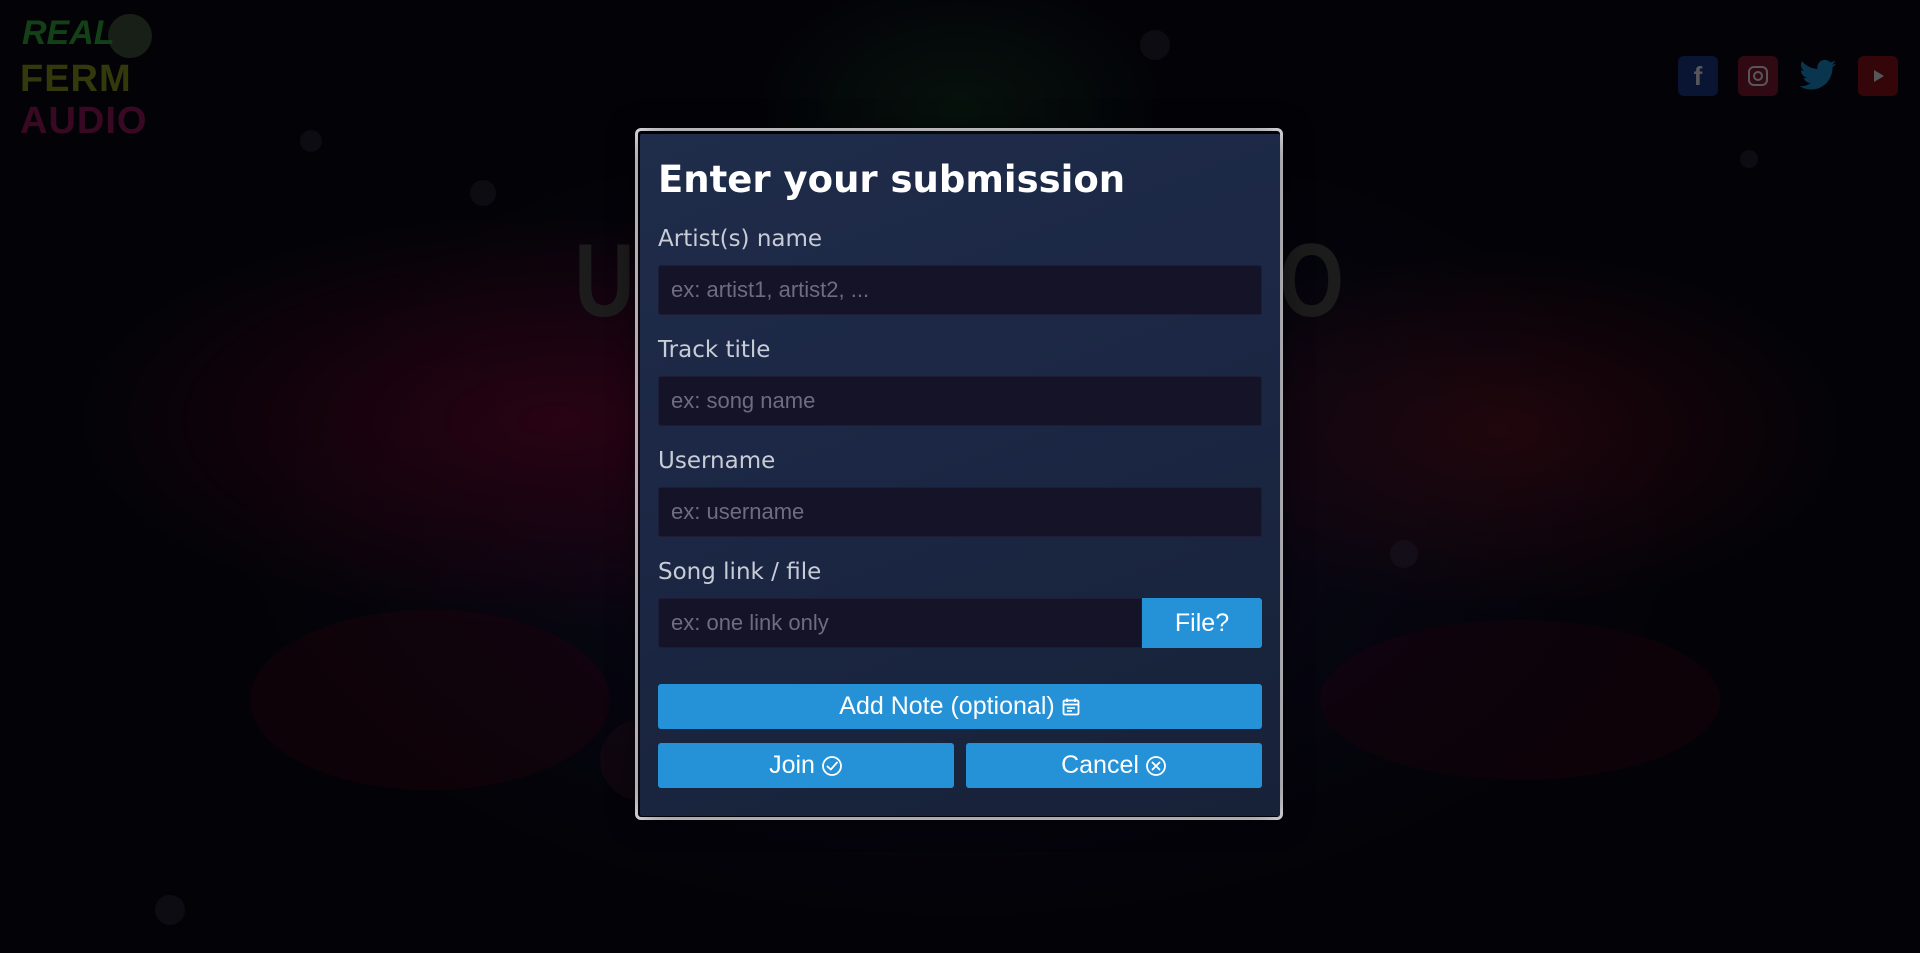 The width and height of the screenshot is (1920, 953). I want to click on join-label: Join, so click(792, 765).